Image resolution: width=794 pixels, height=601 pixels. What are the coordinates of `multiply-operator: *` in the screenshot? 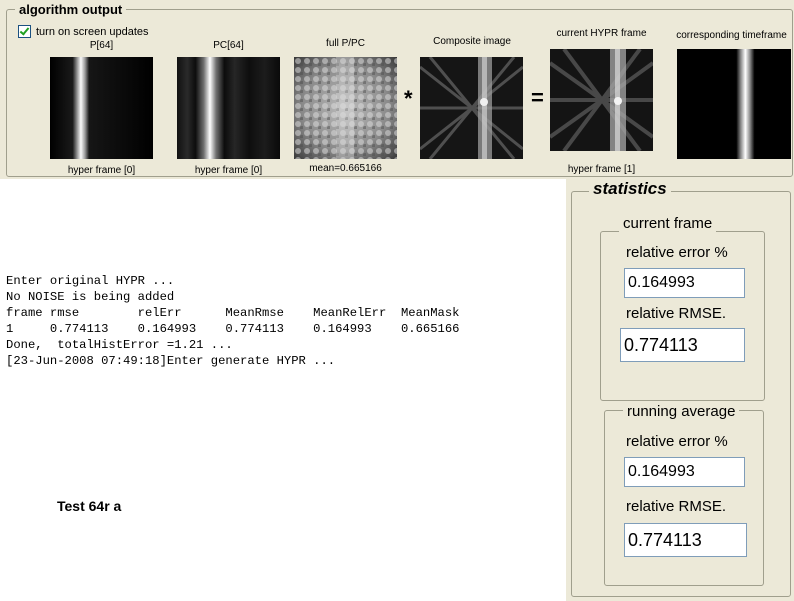 It's located at (408, 98).